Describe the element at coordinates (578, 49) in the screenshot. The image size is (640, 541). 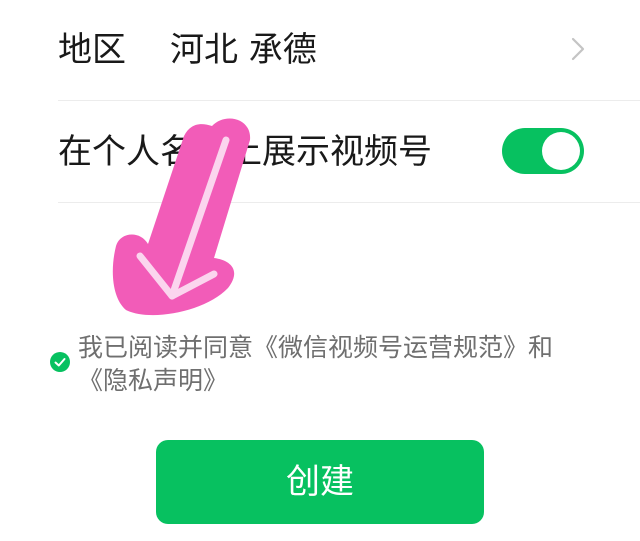
I see `chevron-right-icon` at that location.